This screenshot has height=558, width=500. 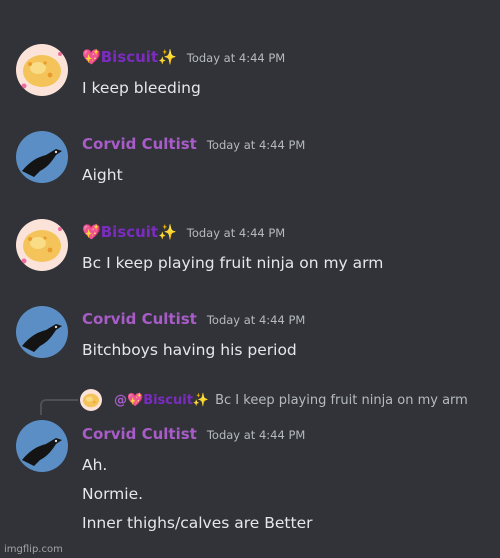 I want to click on watermark: imgflip.com, so click(x=33, y=549).